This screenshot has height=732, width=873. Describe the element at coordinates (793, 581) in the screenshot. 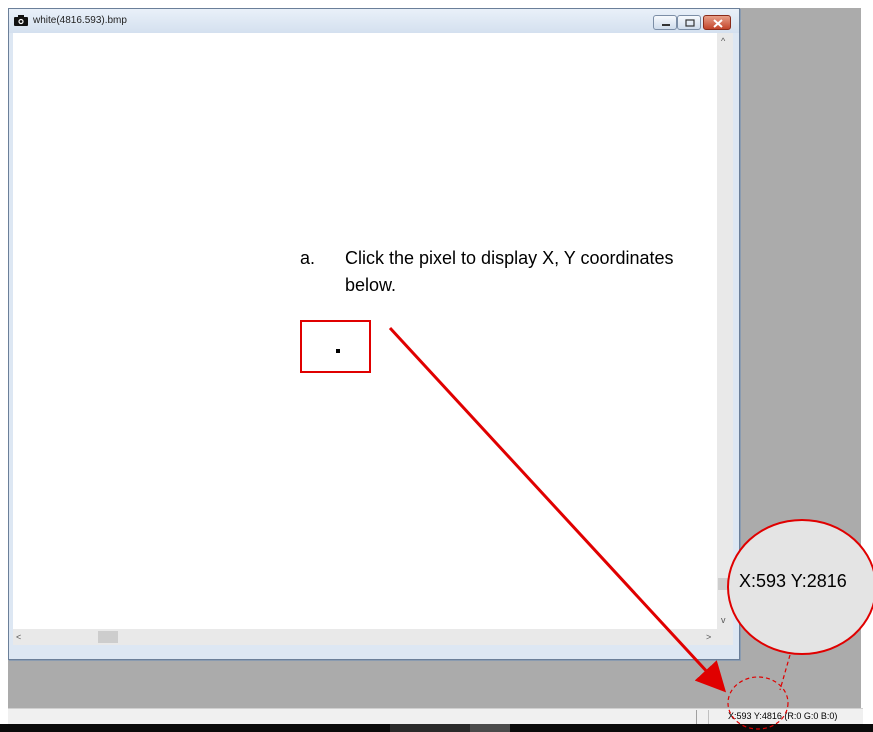

I see `zoom-callout-text: X:593 Y:2816` at that location.